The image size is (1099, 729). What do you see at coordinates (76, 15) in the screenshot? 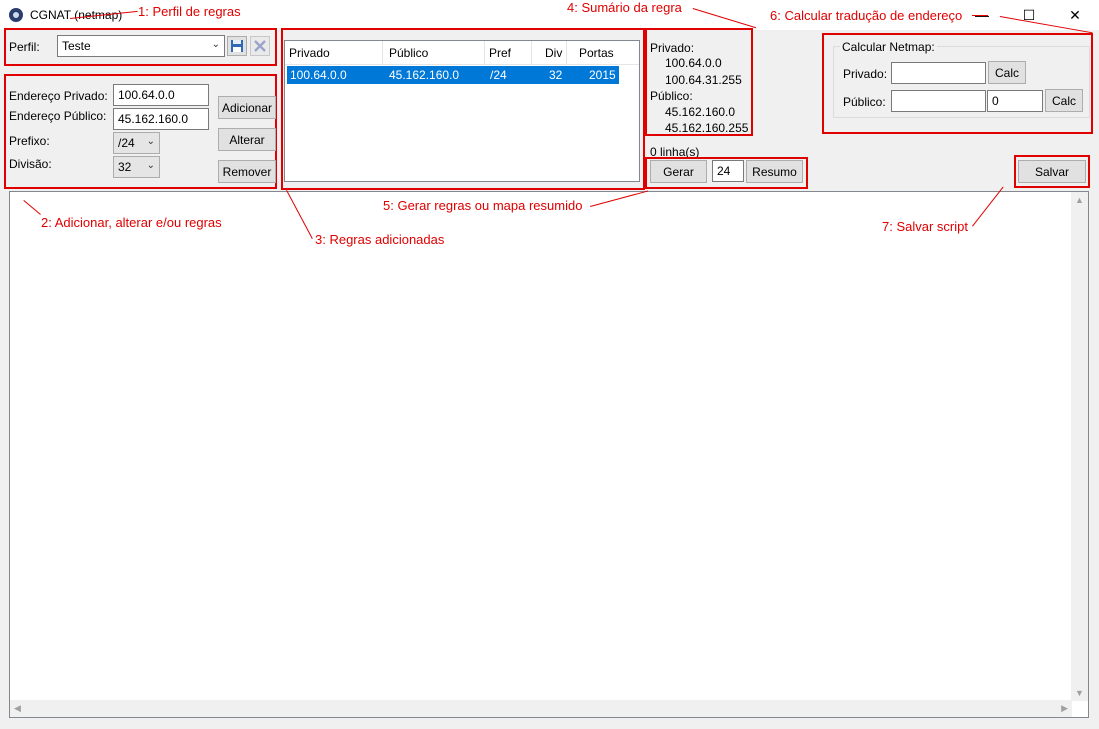
I see `window-title: CGNAT (netmap)` at bounding box center [76, 15].